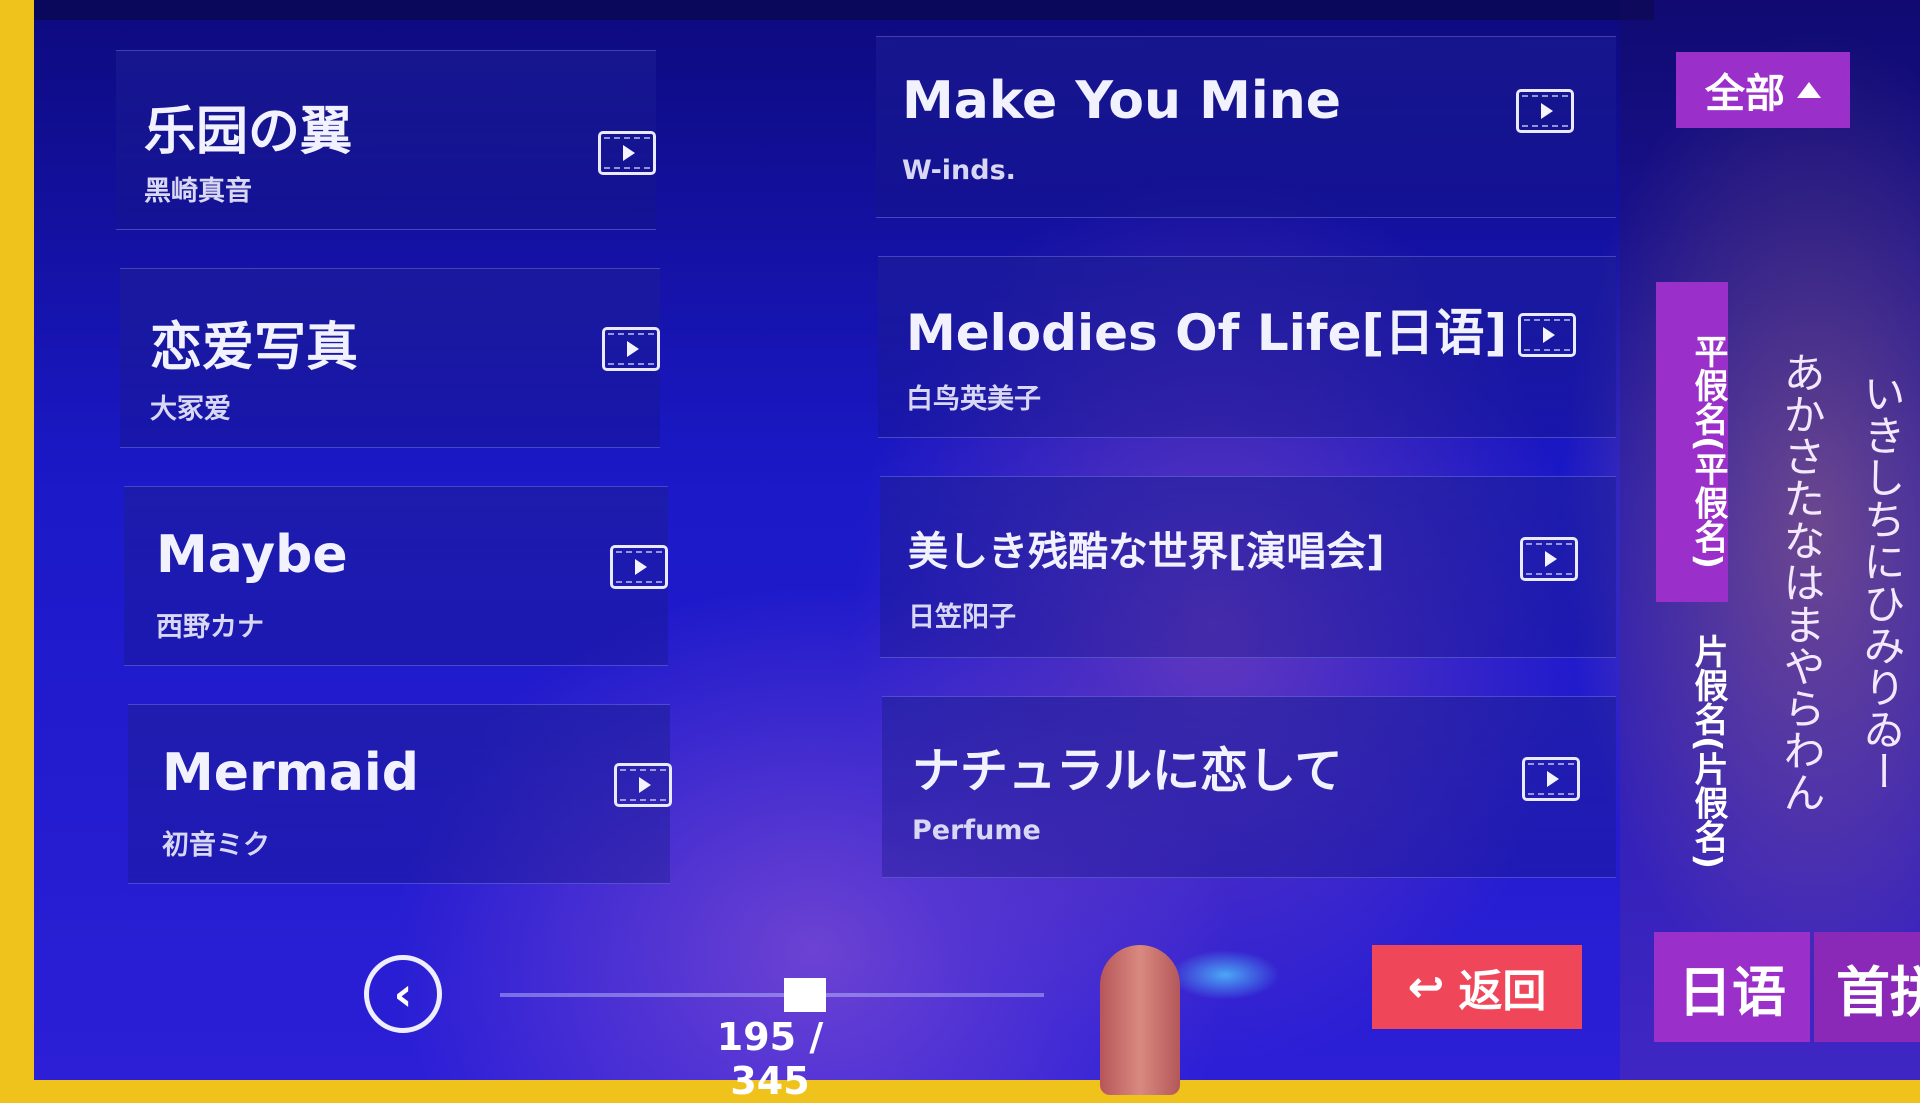  I want to click on kana-column-i-text: いきしちにひみりゐー, so click(1881, 582).